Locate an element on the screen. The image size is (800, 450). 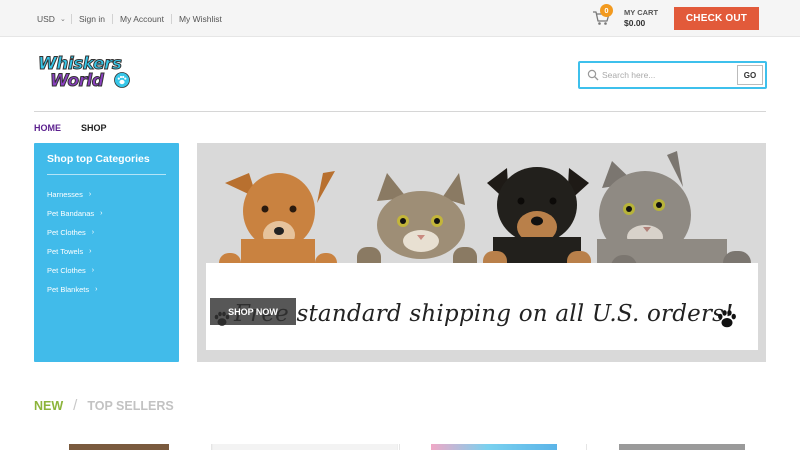
search-box: GO is located at coordinates (672, 75).